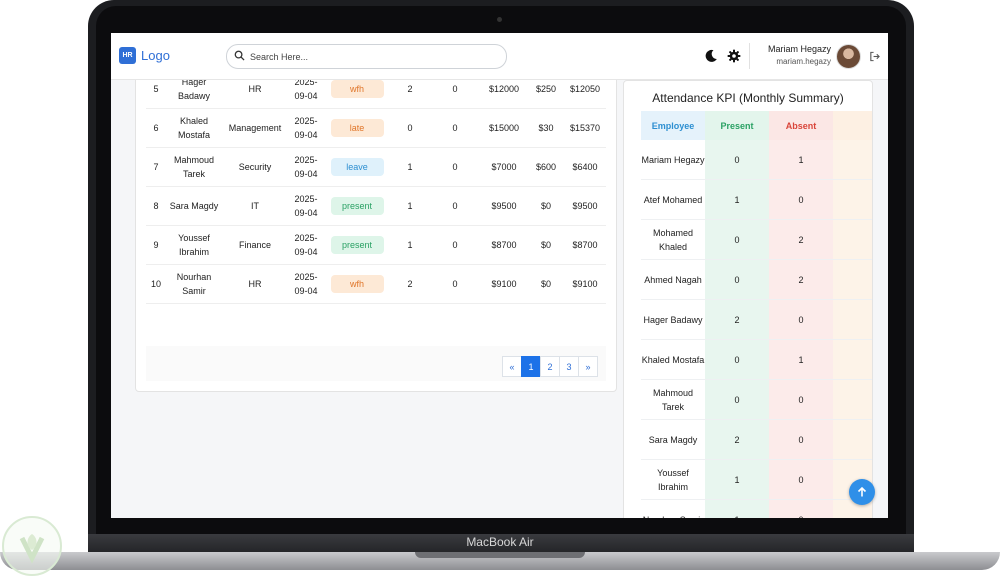 The image size is (1000, 579). I want to click on search-input, so click(370, 57).